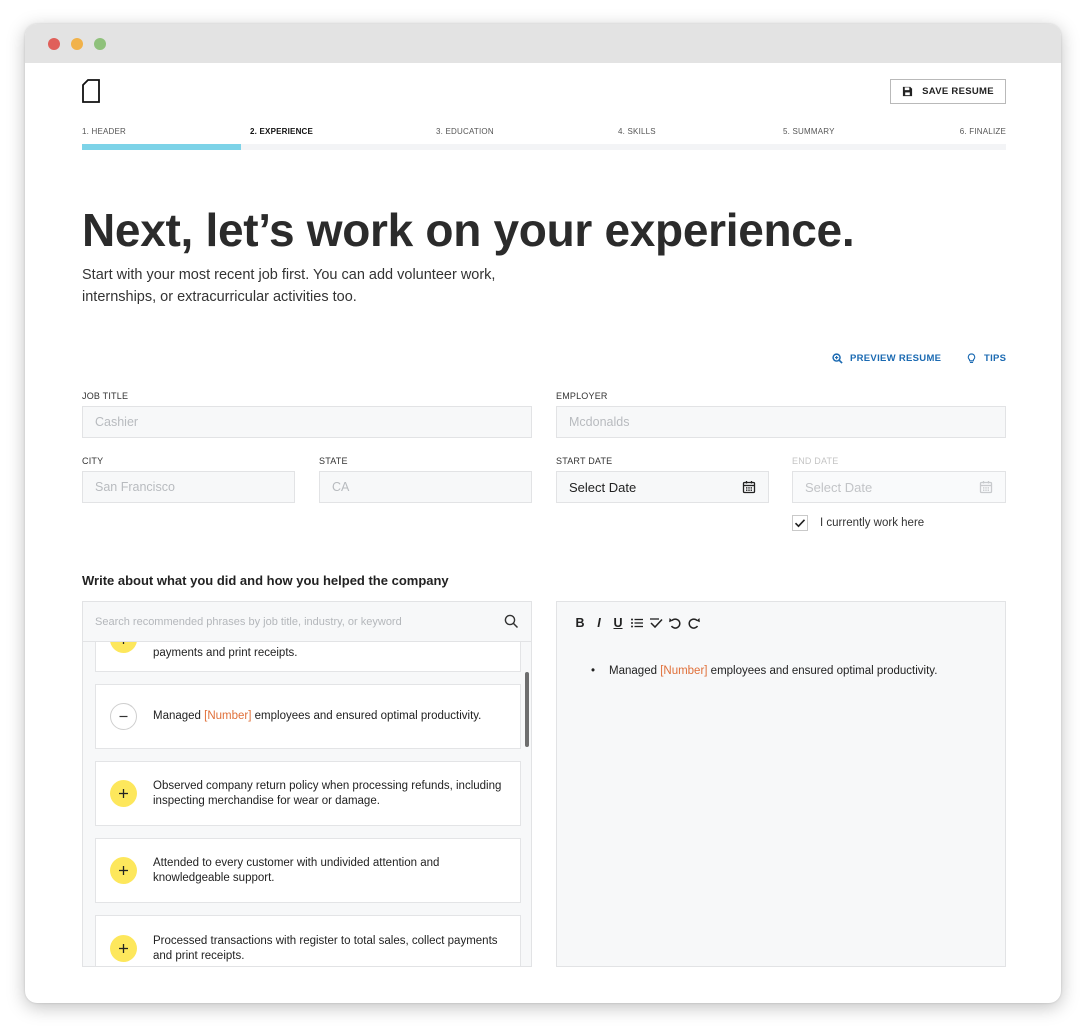 This screenshot has width=1085, height=1027. What do you see at coordinates (582, 396) in the screenshot?
I see `employer-label: EMPLOYER` at bounding box center [582, 396].